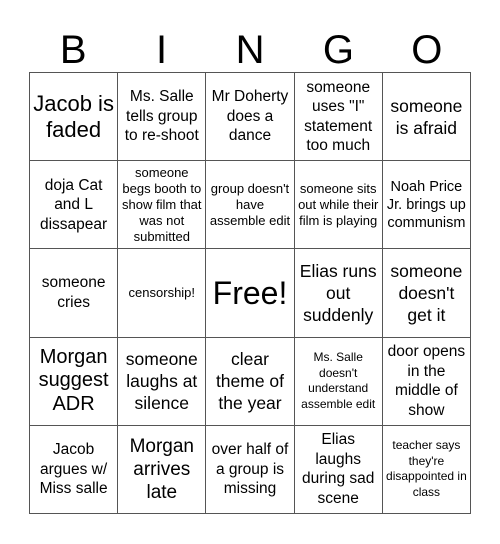 This screenshot has height=544, width=500. I want to click on free-space-cell: Free!, so click(250, 293).